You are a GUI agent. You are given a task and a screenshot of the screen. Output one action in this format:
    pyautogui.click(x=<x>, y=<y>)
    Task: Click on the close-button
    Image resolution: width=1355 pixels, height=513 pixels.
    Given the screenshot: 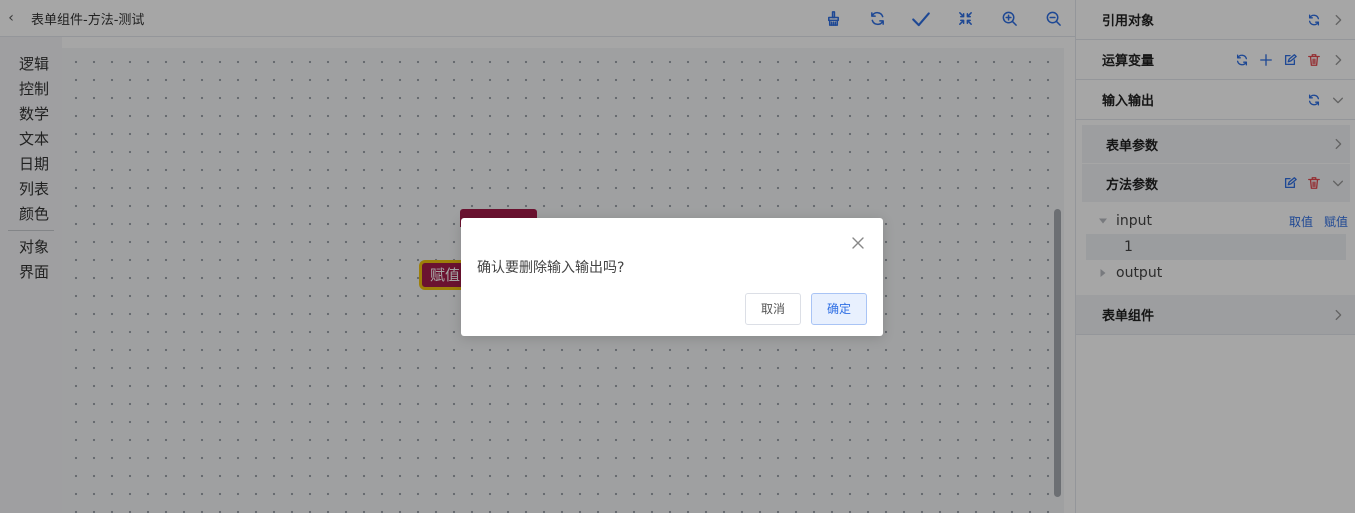 What is the action you would take?
    pyautogui.click(x=858, y=243)
    